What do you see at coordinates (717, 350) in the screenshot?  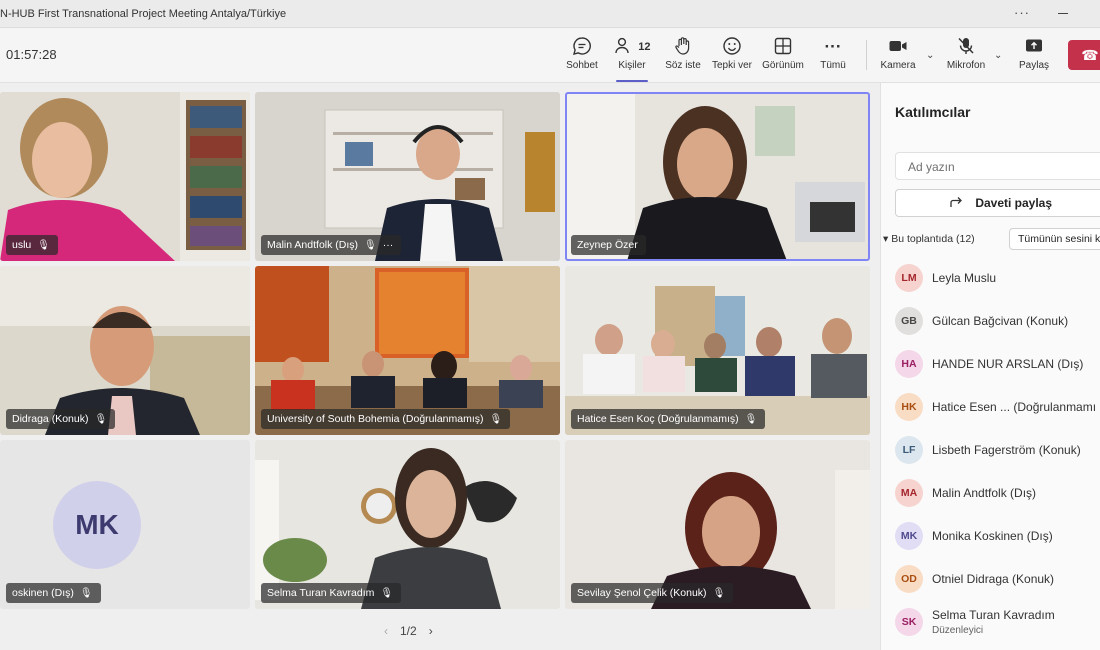 I see `video-tile: Hatice Esen Koç (Doğrulanmamış) 🎙︎` at bounding box center [717, 350].